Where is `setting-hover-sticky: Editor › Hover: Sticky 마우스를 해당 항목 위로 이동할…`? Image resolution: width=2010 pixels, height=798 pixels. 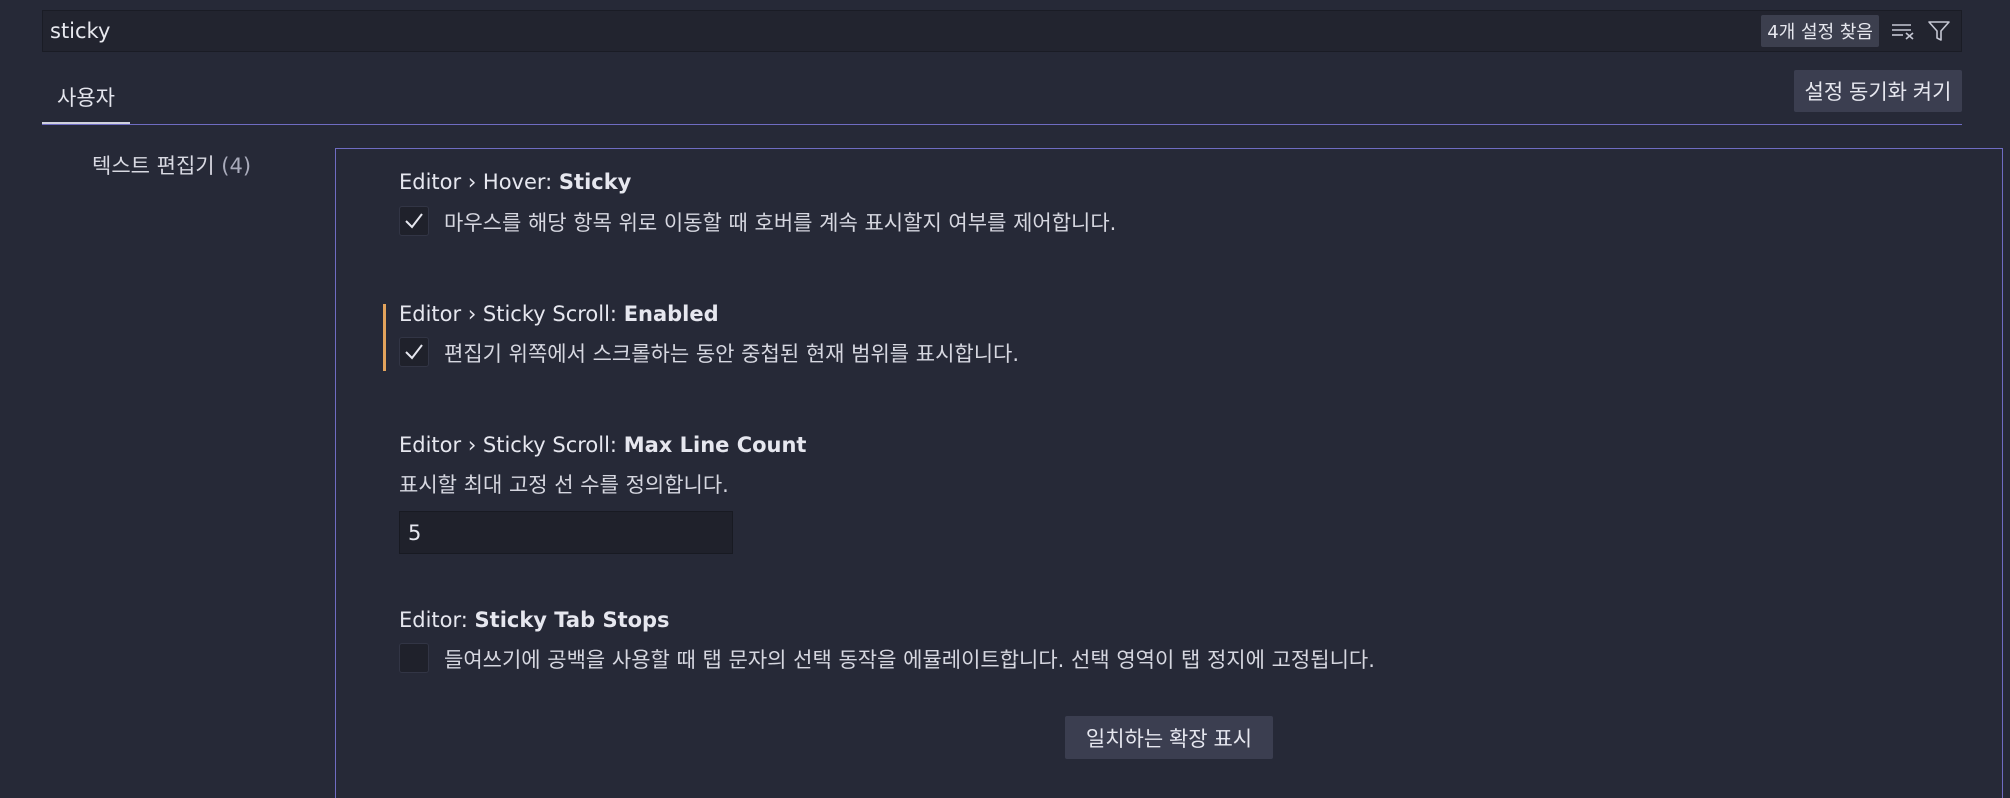 setting-hover-sticky: Editor › Hover: Sticky 마우스를 해당 항목 위로 이동할… is located at coordinates (1136, 214).